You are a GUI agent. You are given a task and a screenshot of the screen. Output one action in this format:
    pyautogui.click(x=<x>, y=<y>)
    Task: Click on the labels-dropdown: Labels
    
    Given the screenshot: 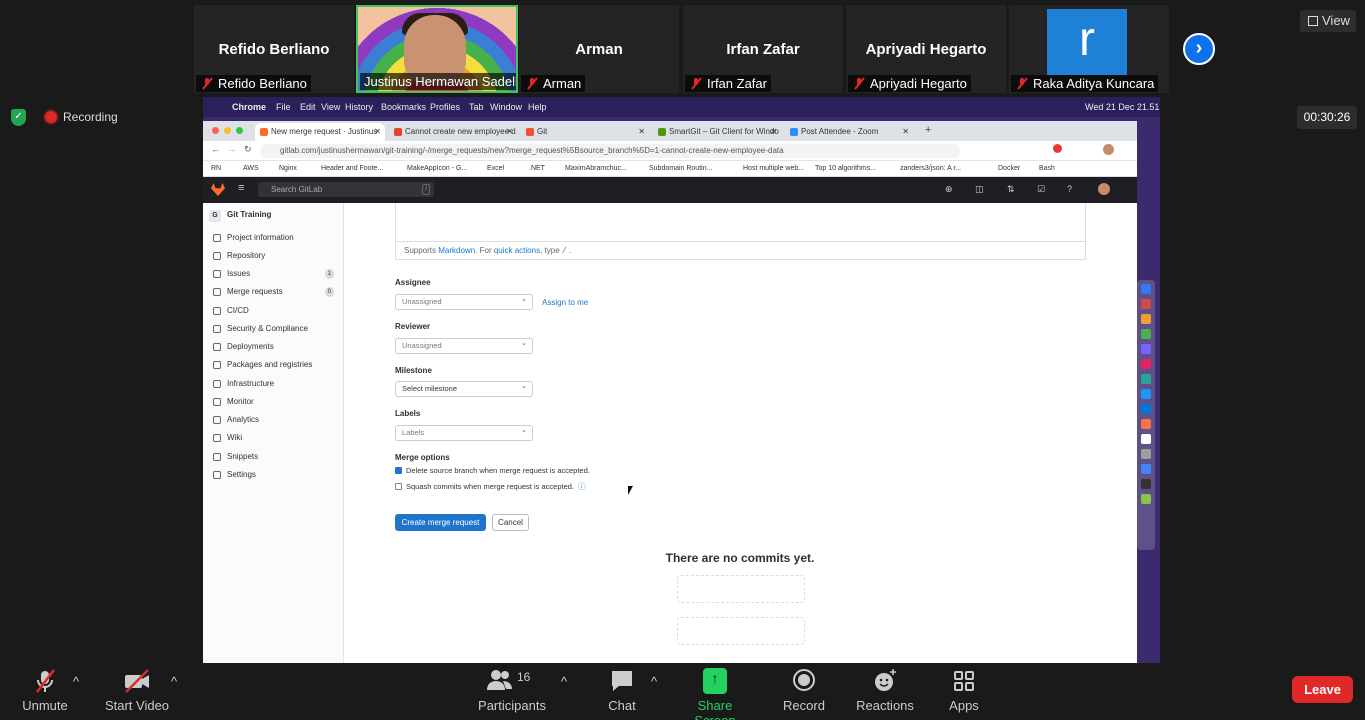 What is the action you would take?
    pyautogui.click(x=464, y=432)
    